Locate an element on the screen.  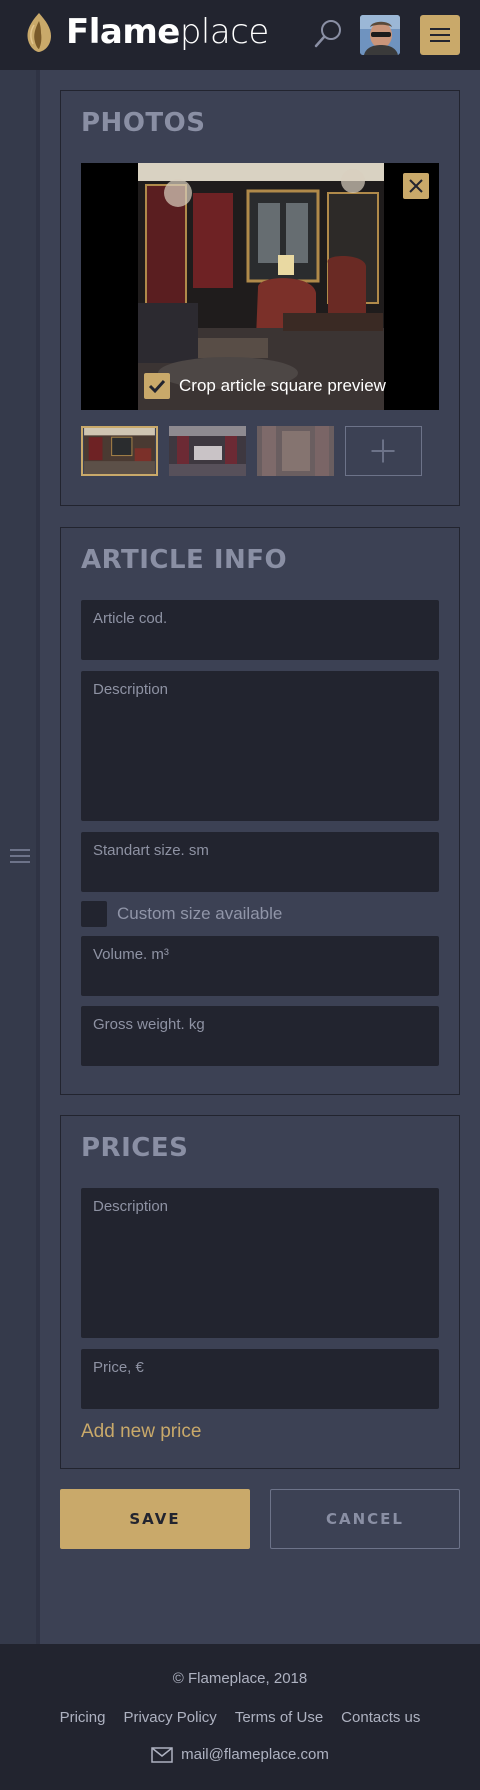
search-icon is located at coordinates (327, 34).